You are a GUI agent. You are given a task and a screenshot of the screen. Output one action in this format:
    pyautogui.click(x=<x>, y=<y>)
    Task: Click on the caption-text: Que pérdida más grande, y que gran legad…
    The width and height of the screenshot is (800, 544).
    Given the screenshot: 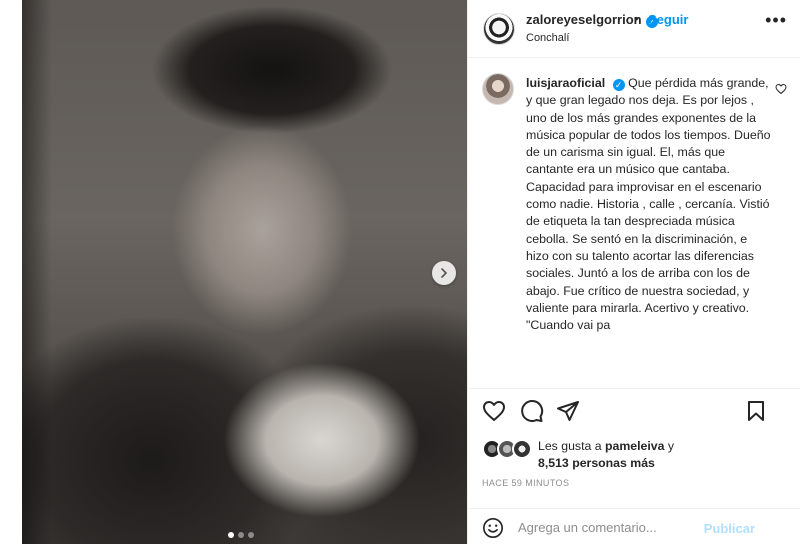 What is the action you would take?
    pyautogui.click(x=648, y=204)
    